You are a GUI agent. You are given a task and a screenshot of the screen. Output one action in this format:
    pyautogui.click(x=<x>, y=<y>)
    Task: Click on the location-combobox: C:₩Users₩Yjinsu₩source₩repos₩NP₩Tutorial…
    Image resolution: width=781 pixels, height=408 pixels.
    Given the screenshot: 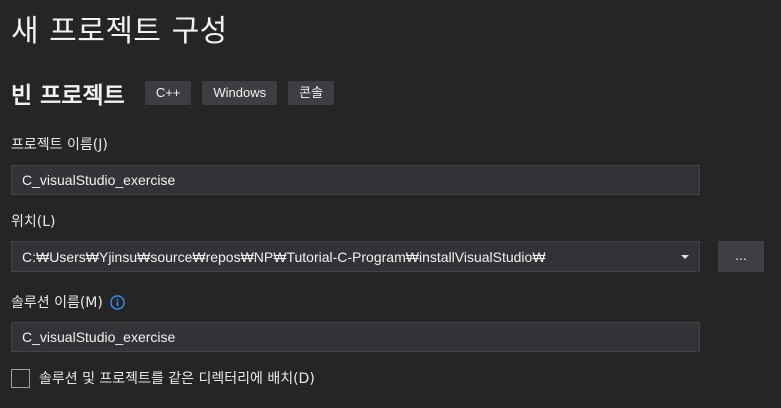 What is the action you would take?
    pyautogui.click(x=355, y=256)
    